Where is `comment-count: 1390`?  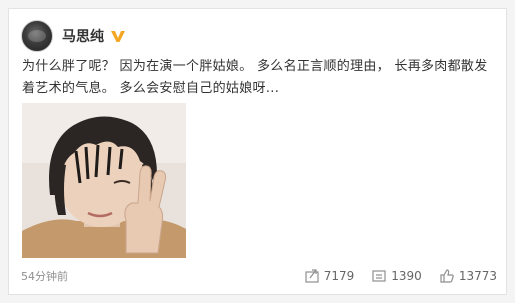
comment-count: 1390 is located at coordinates (406, 276).